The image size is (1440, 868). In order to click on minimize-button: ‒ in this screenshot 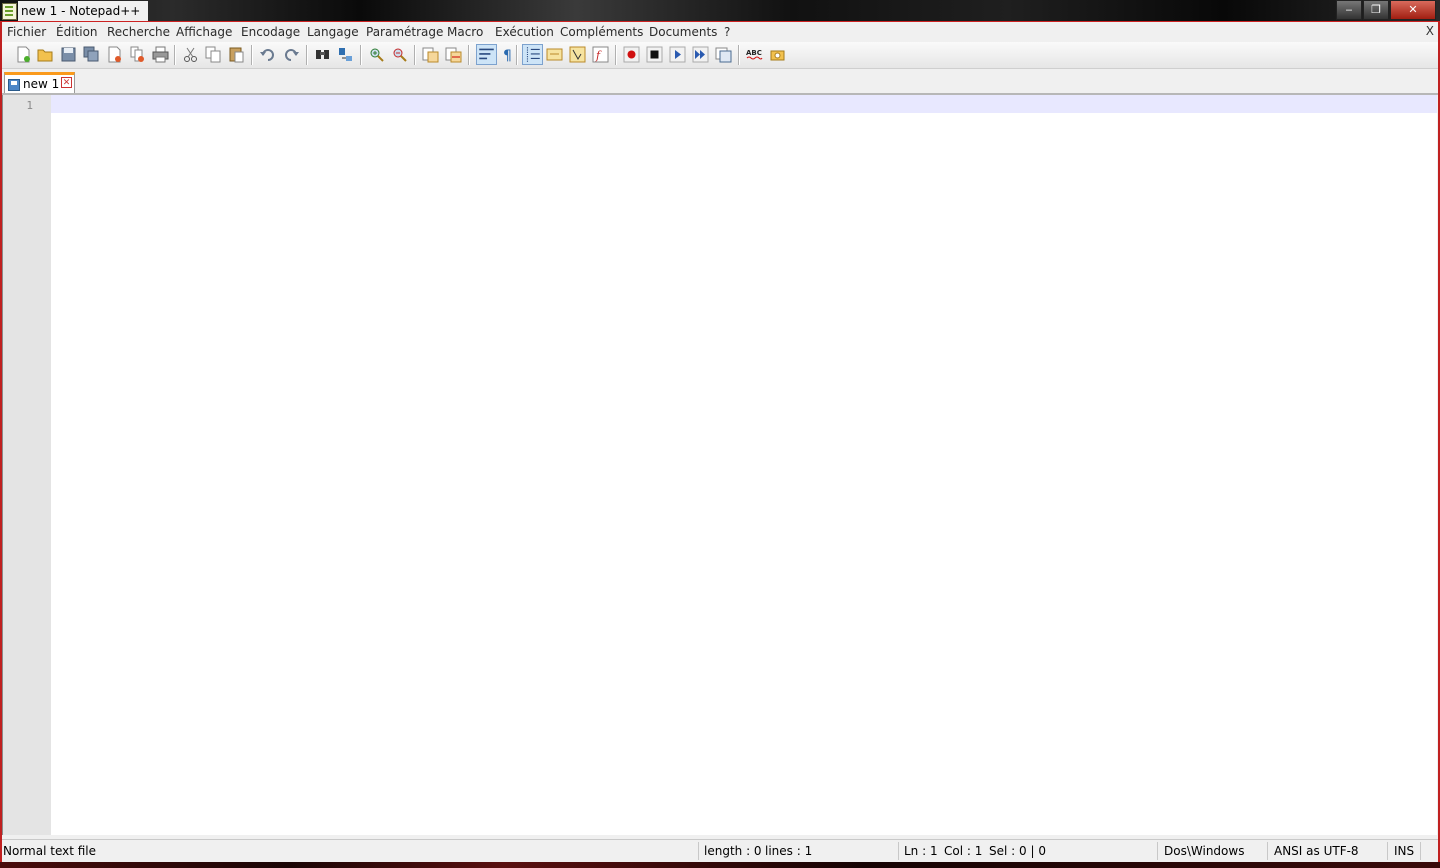, I will do `click(1349, 10)`.